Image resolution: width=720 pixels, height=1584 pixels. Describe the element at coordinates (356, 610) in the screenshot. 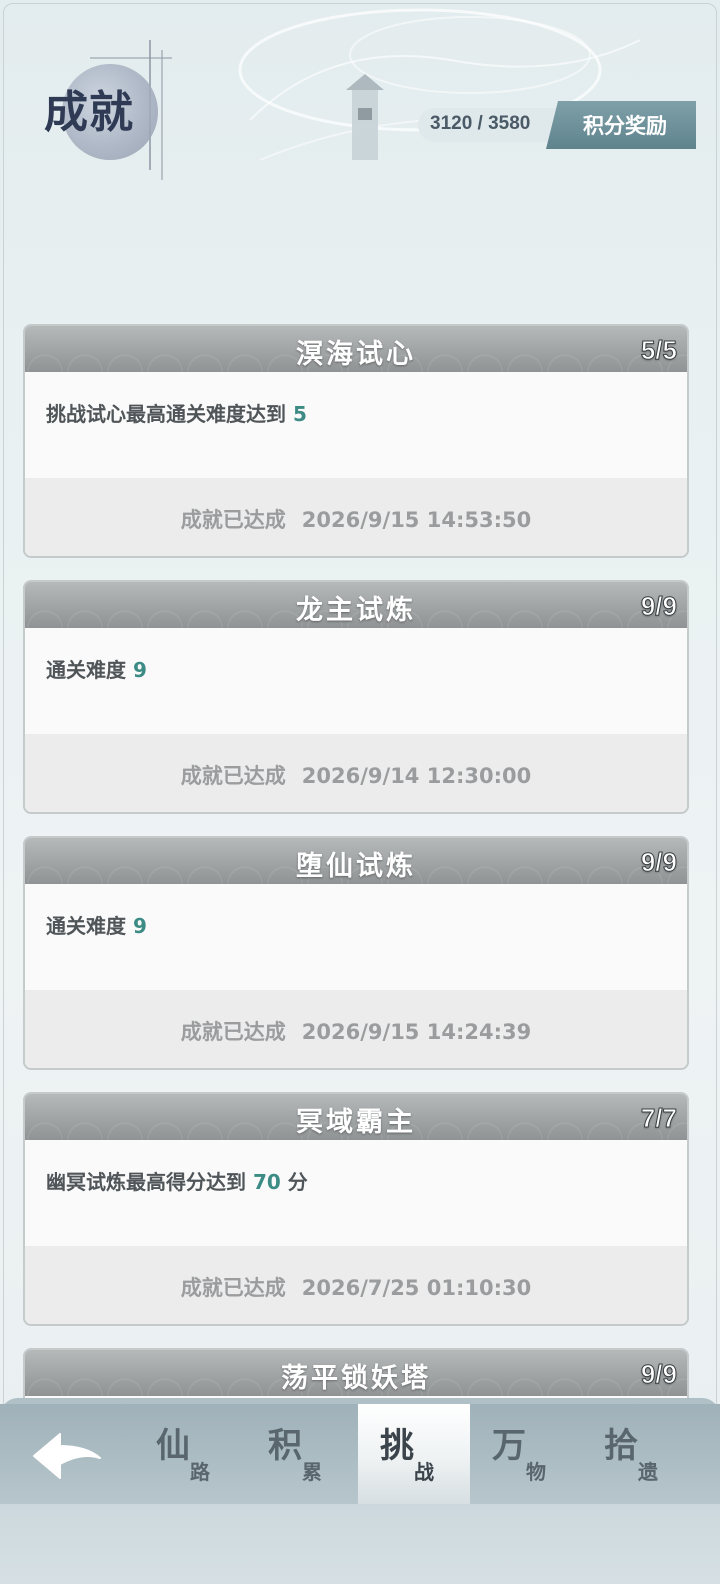

I see `card-title: 龙主试炼` at that location.